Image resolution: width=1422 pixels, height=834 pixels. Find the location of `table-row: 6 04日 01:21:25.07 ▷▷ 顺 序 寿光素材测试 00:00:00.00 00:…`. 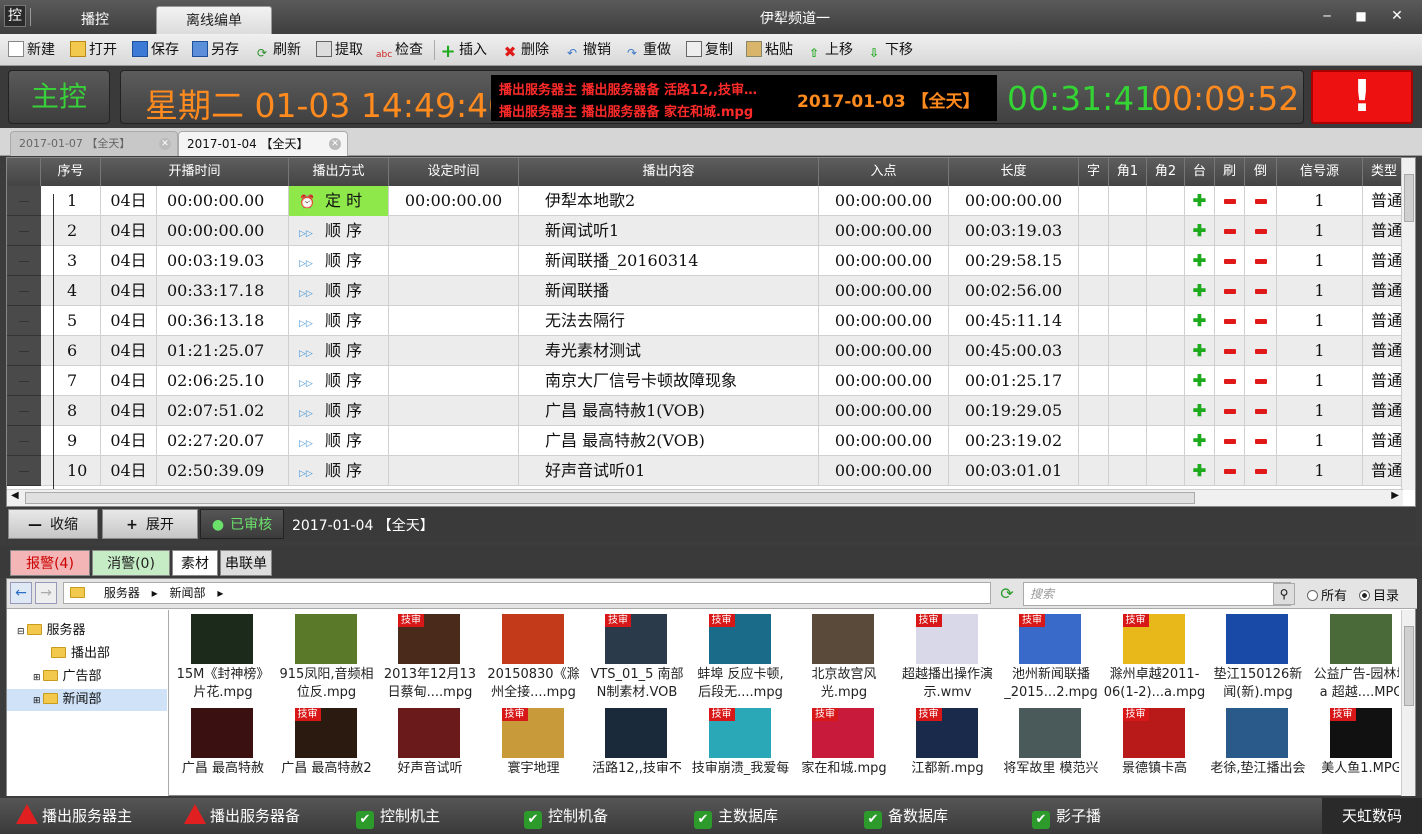

table-row: 6 04日 01:21:25.07 ▷▷ 顺 序 寿光素材测试 00:00:00.00 00:… is located at coordinates (705, 351).